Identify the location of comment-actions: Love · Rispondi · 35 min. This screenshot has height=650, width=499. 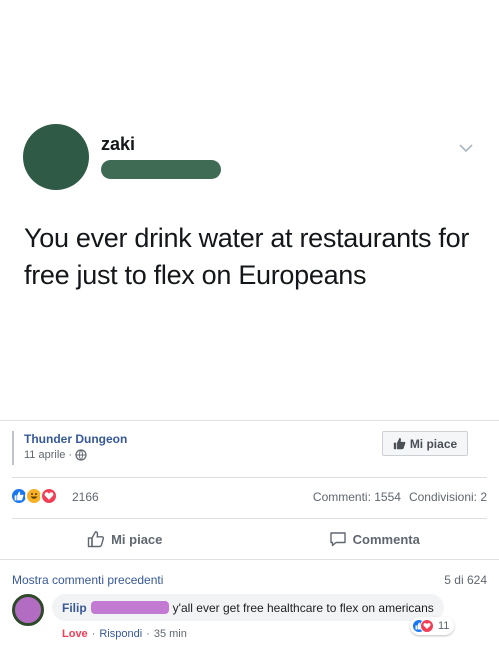
(124, 634).